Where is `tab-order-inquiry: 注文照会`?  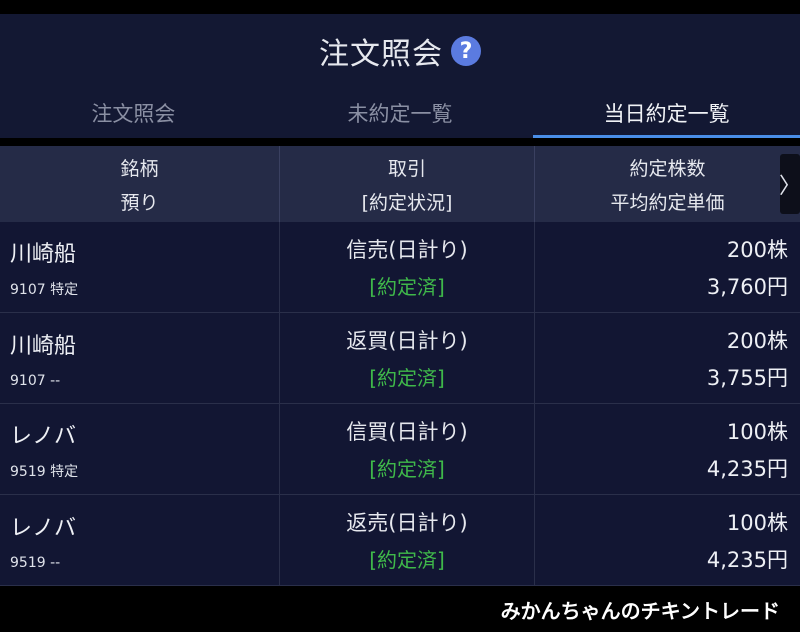 tab-order-inquiry: 注文照会 is located at coordinates (133, 113).